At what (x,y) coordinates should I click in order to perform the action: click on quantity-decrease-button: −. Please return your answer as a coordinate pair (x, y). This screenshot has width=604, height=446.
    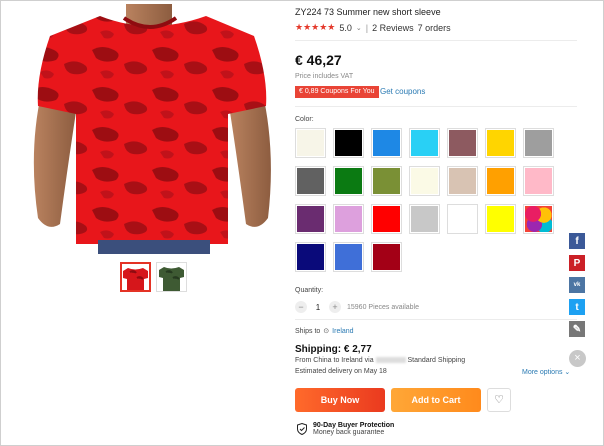
    Looking at the image, I should click on (301, 307).